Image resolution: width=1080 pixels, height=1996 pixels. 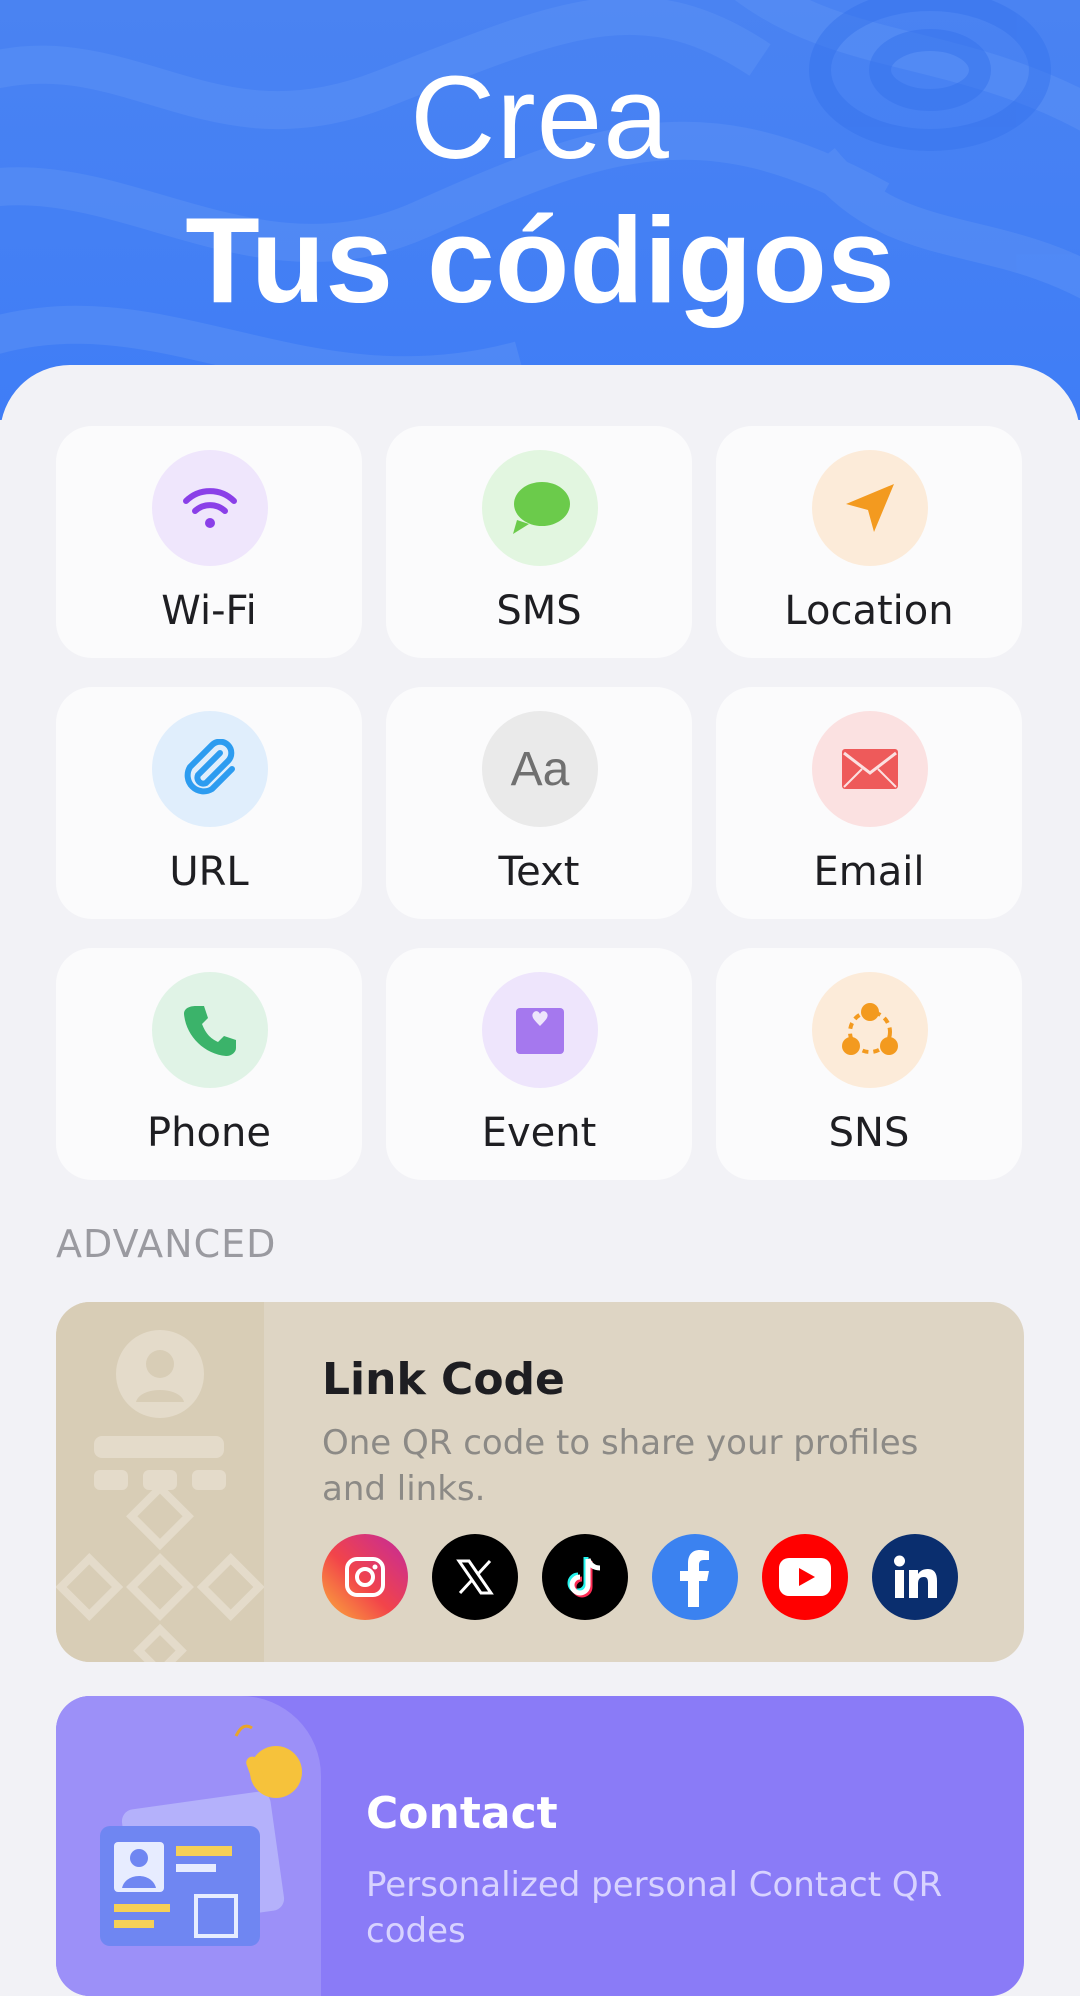 I want to click on tile-location: Location, so click(x=869, y=542).